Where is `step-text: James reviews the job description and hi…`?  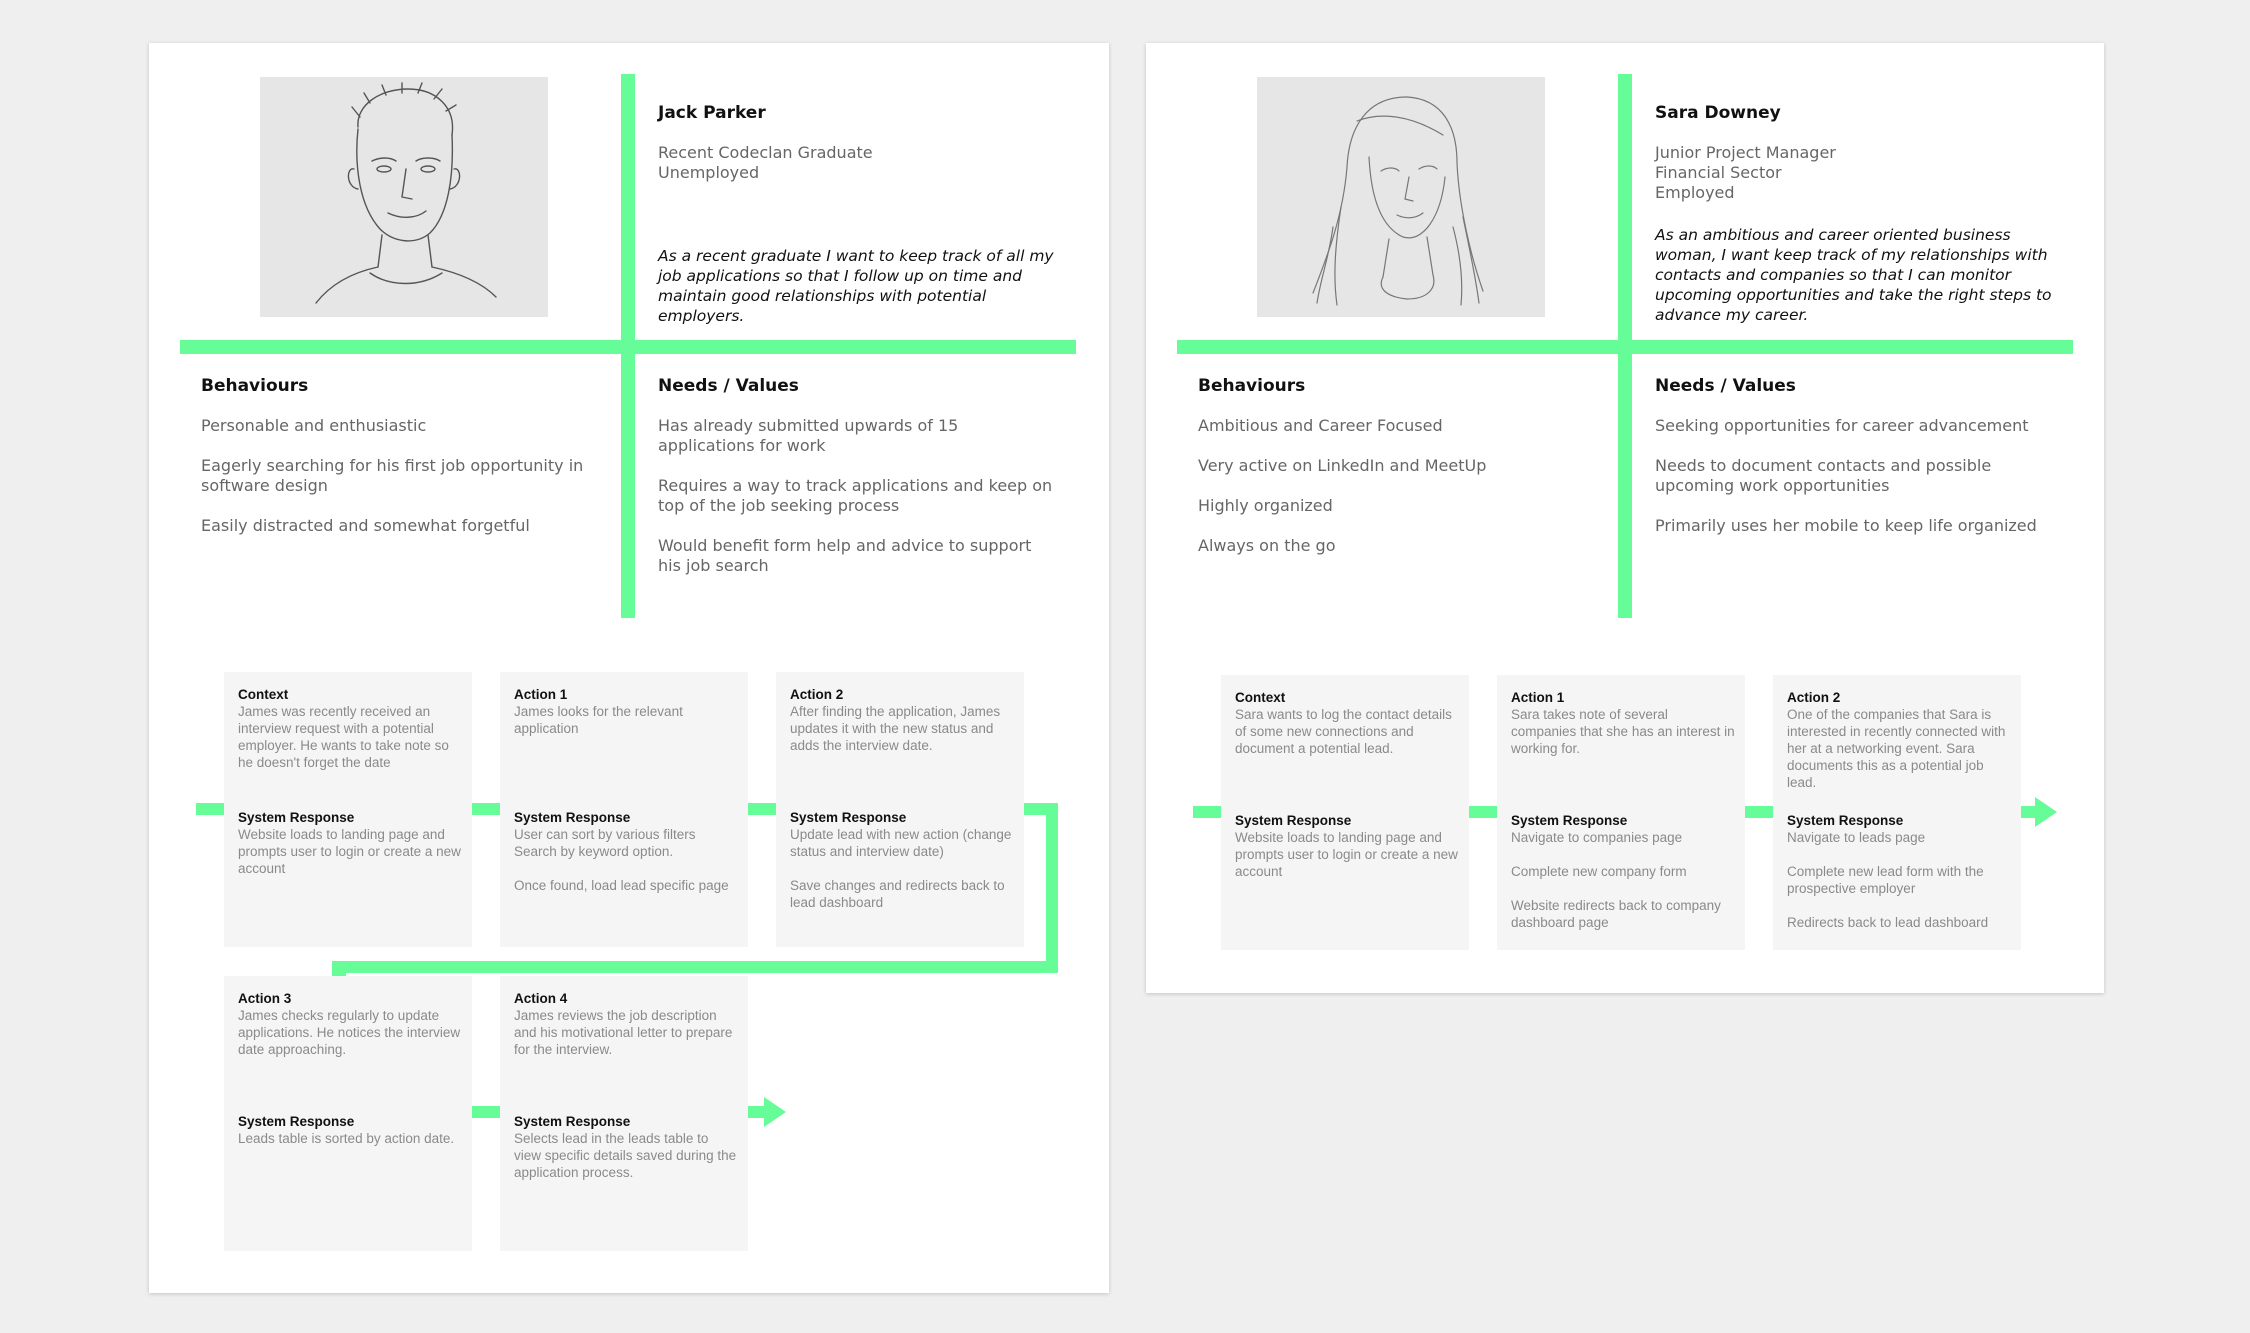 step-text: James reviews the job description and hi… is located at coordinates (623, 1032).